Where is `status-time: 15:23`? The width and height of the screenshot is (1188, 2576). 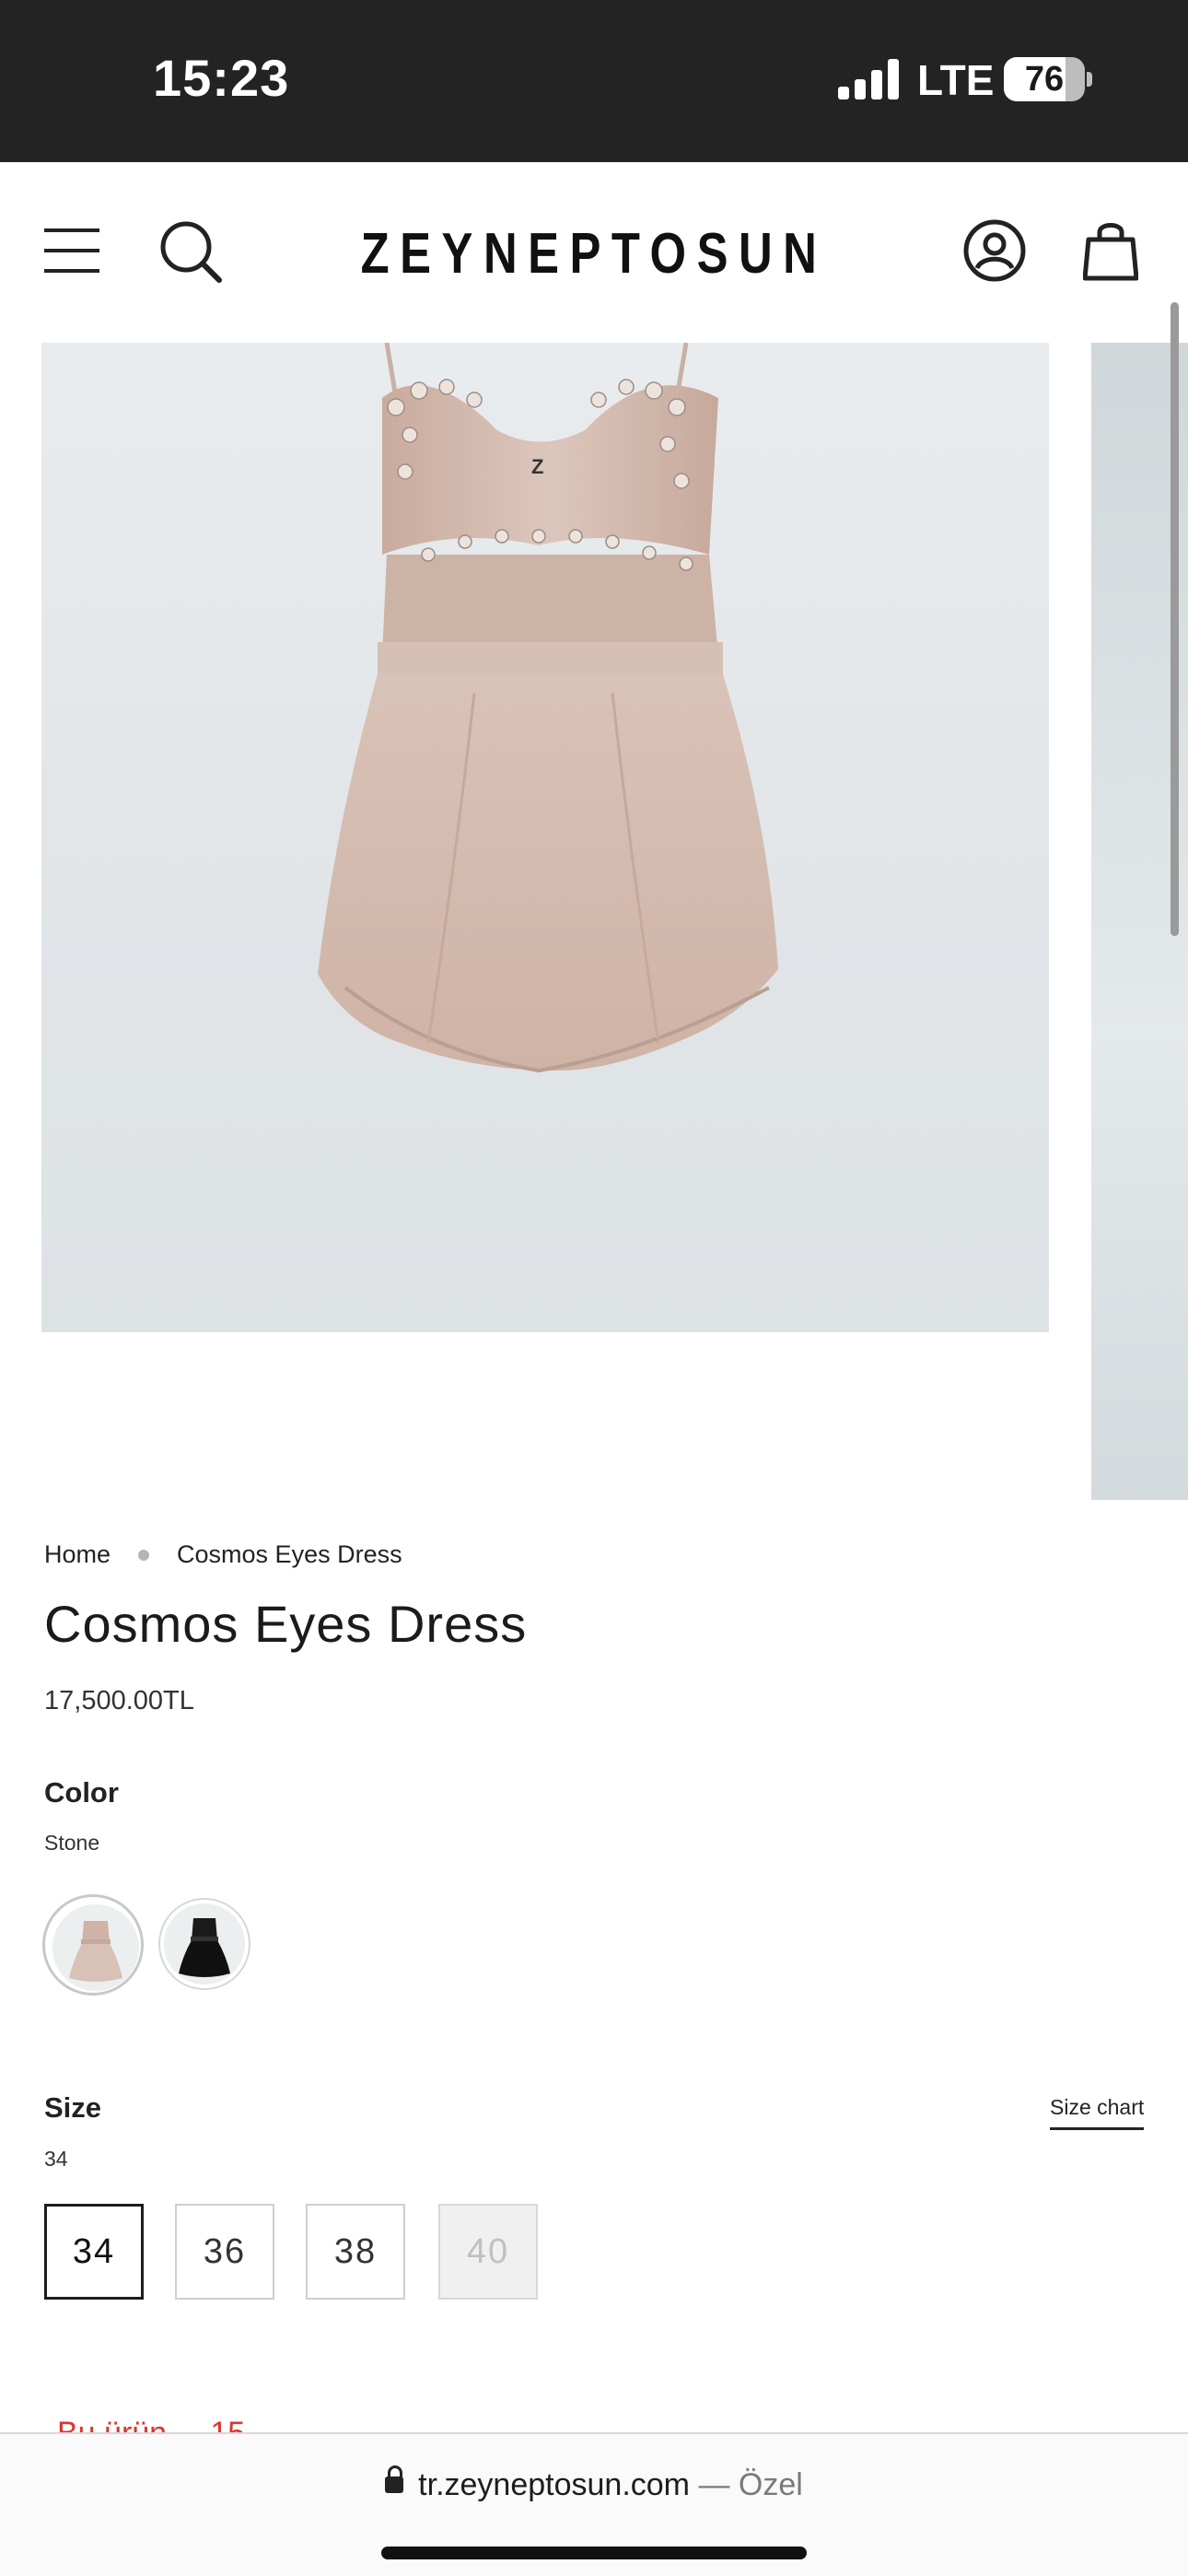 status-time: 15:23 is located at coordinates (221, 78).